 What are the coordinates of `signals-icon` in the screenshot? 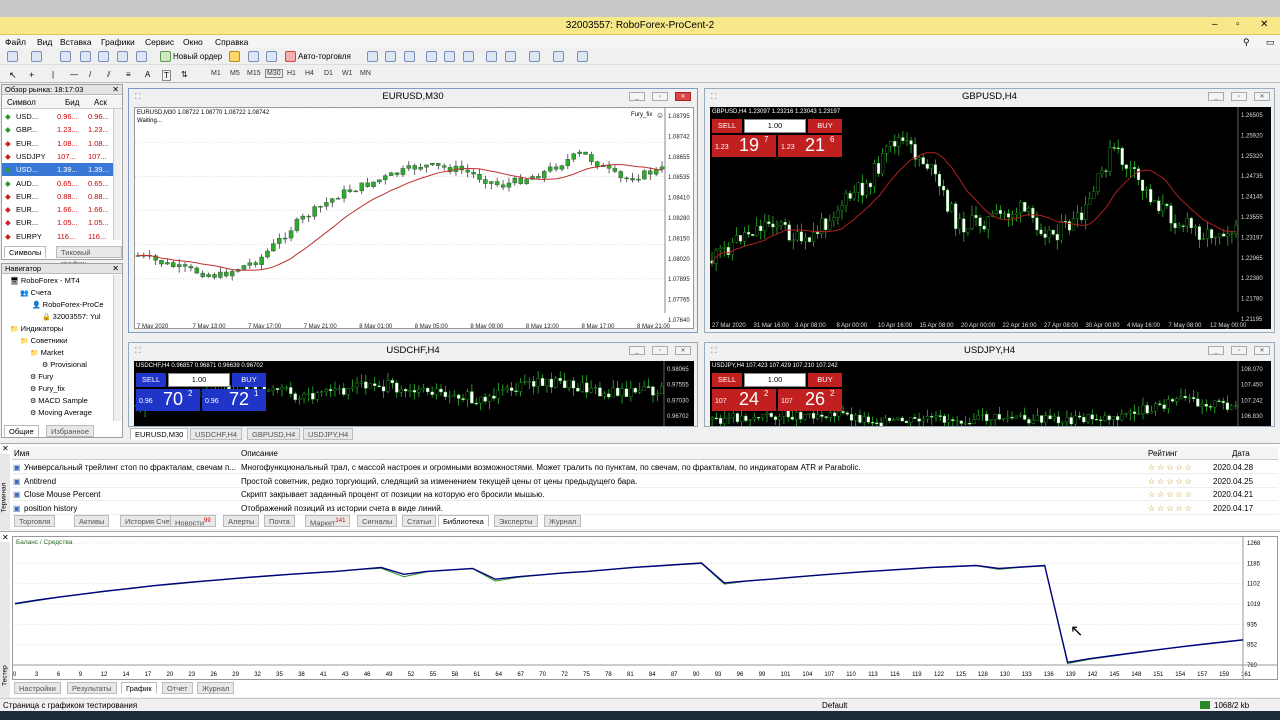 It's located at (271, 56).